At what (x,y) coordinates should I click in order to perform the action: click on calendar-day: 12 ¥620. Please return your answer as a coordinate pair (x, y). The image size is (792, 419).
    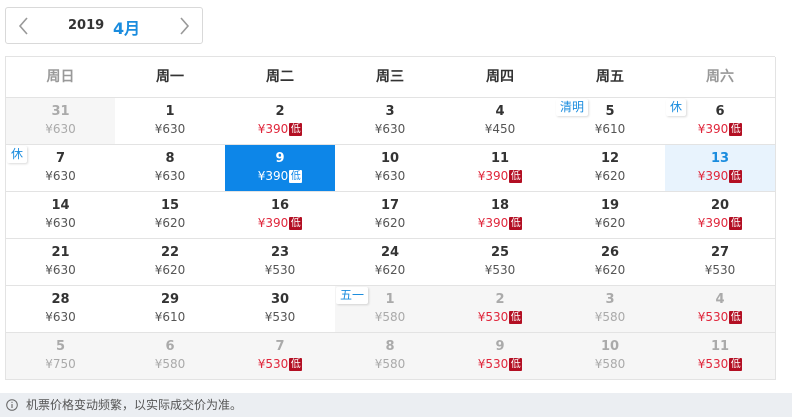
    Looking at the image, I should click on (610, 168).